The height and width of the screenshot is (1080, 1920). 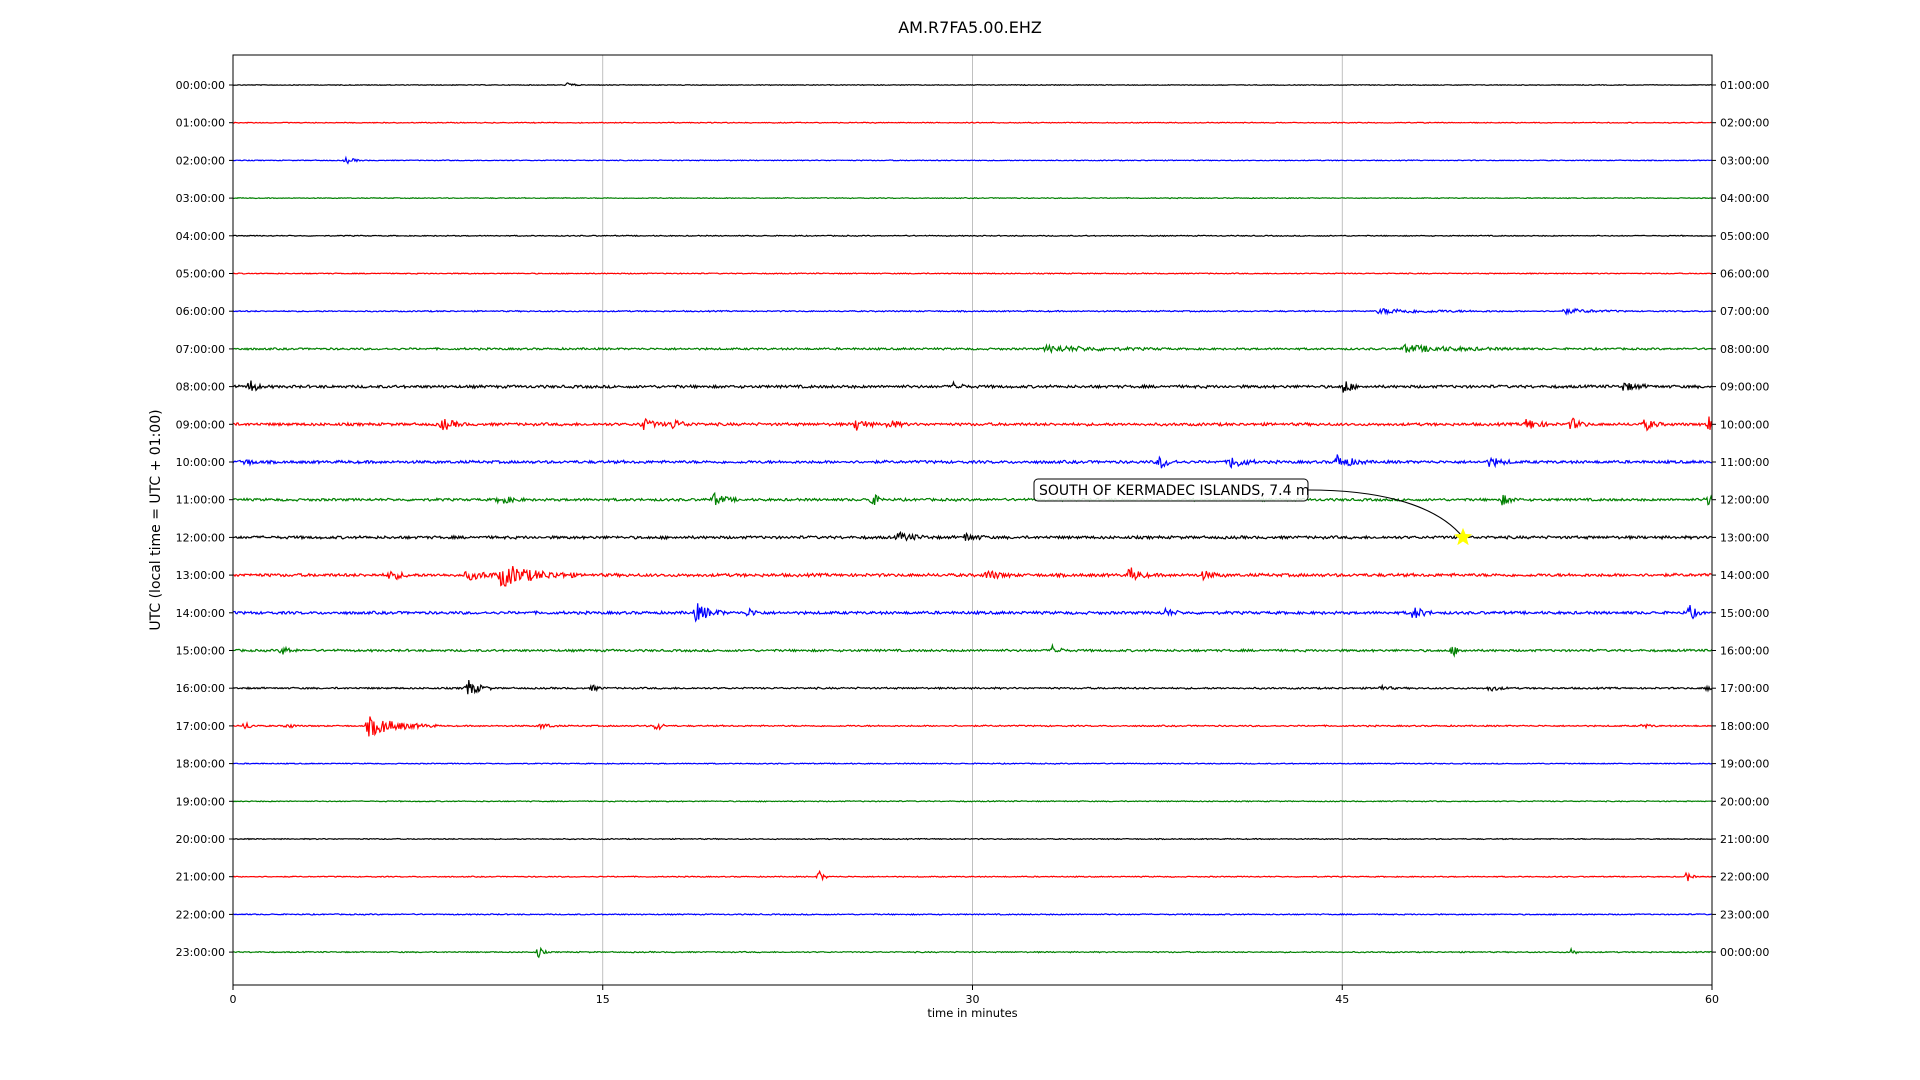 I want to click on row-label-right: 06:00:00, so click(x=1744, y=274).